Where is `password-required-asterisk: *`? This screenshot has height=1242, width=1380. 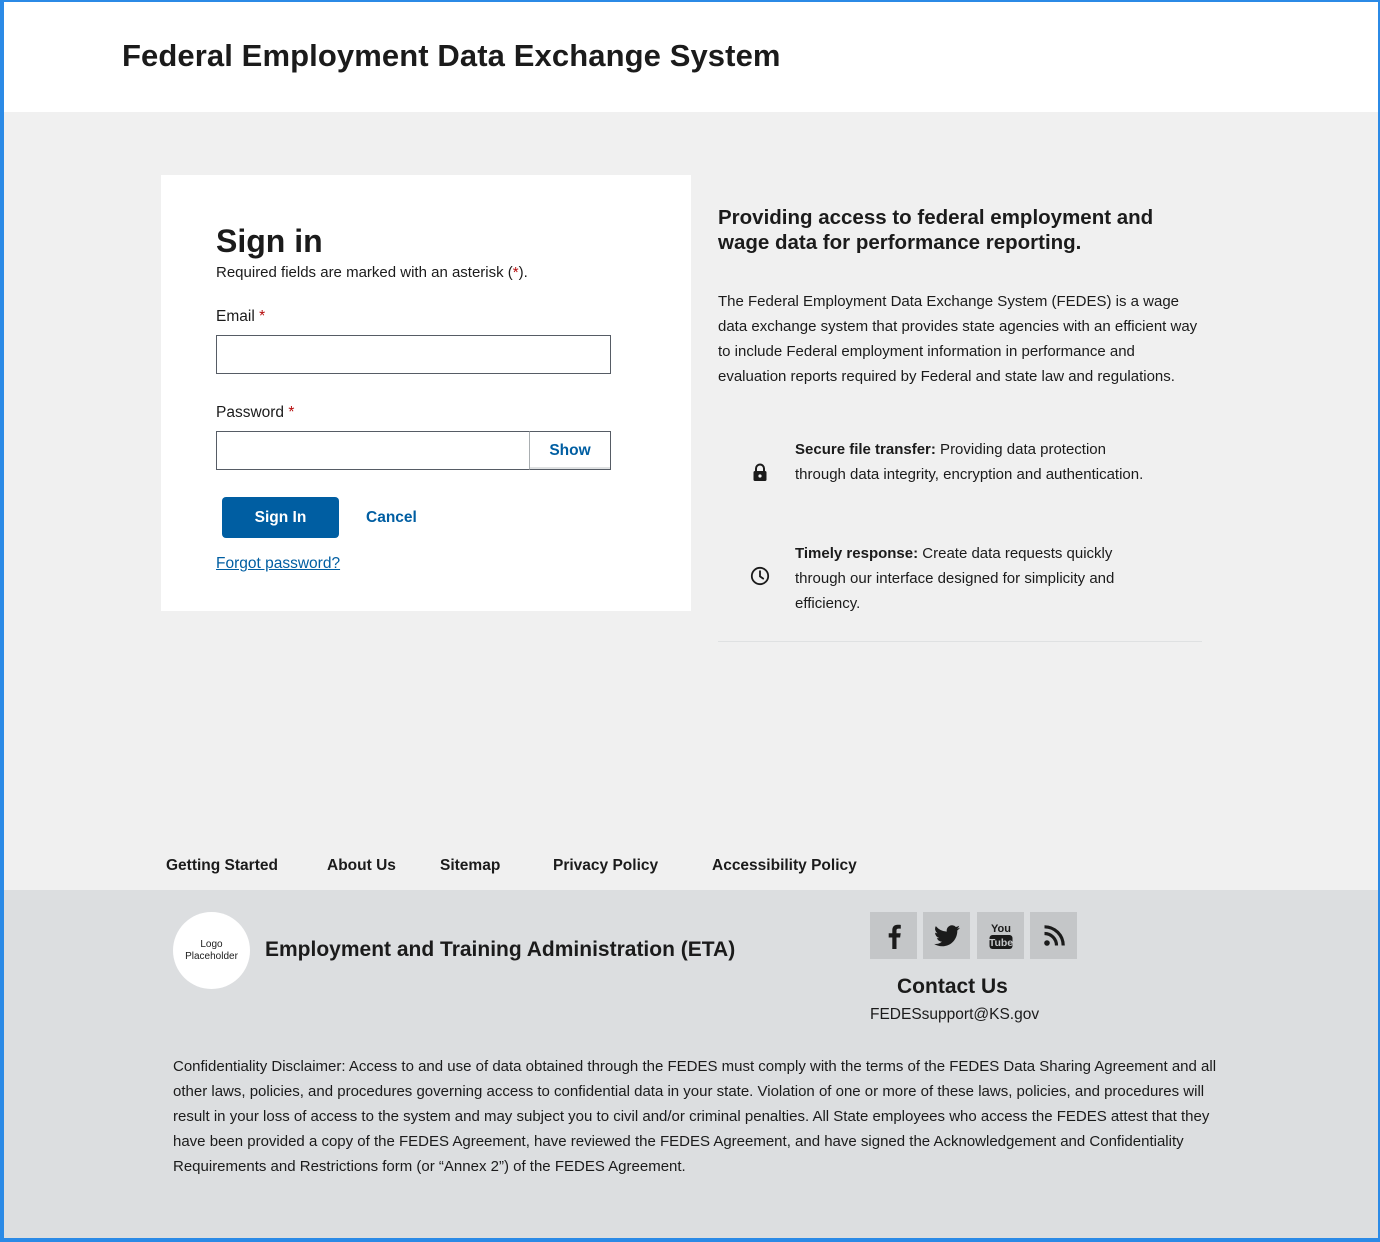
password-required-asterisk: * is located at coordinates (291, 412).